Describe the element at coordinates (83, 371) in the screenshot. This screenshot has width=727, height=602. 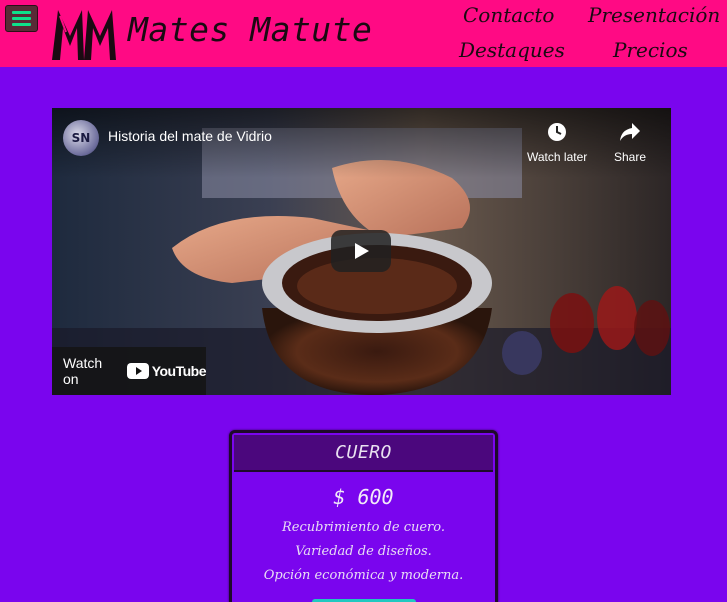
I see `watch-on-label: Watch on` at that location.